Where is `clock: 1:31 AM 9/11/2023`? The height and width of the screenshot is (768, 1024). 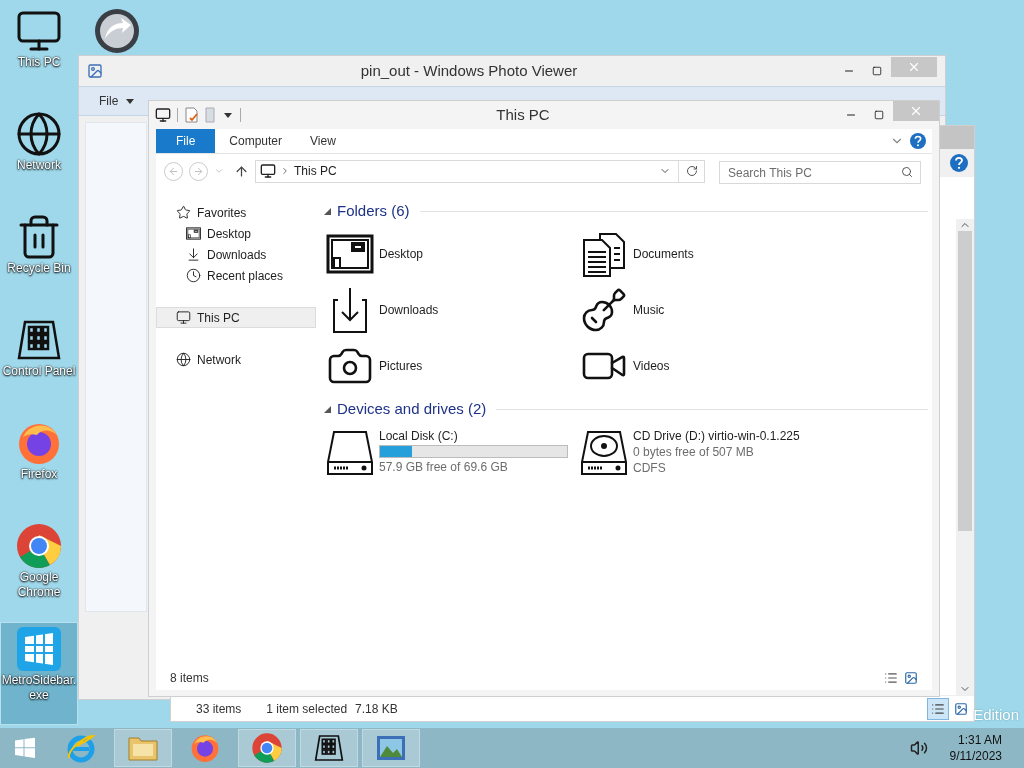
clock: 1:31 AM 9/11/2023 is located at coordinates (986, 748).